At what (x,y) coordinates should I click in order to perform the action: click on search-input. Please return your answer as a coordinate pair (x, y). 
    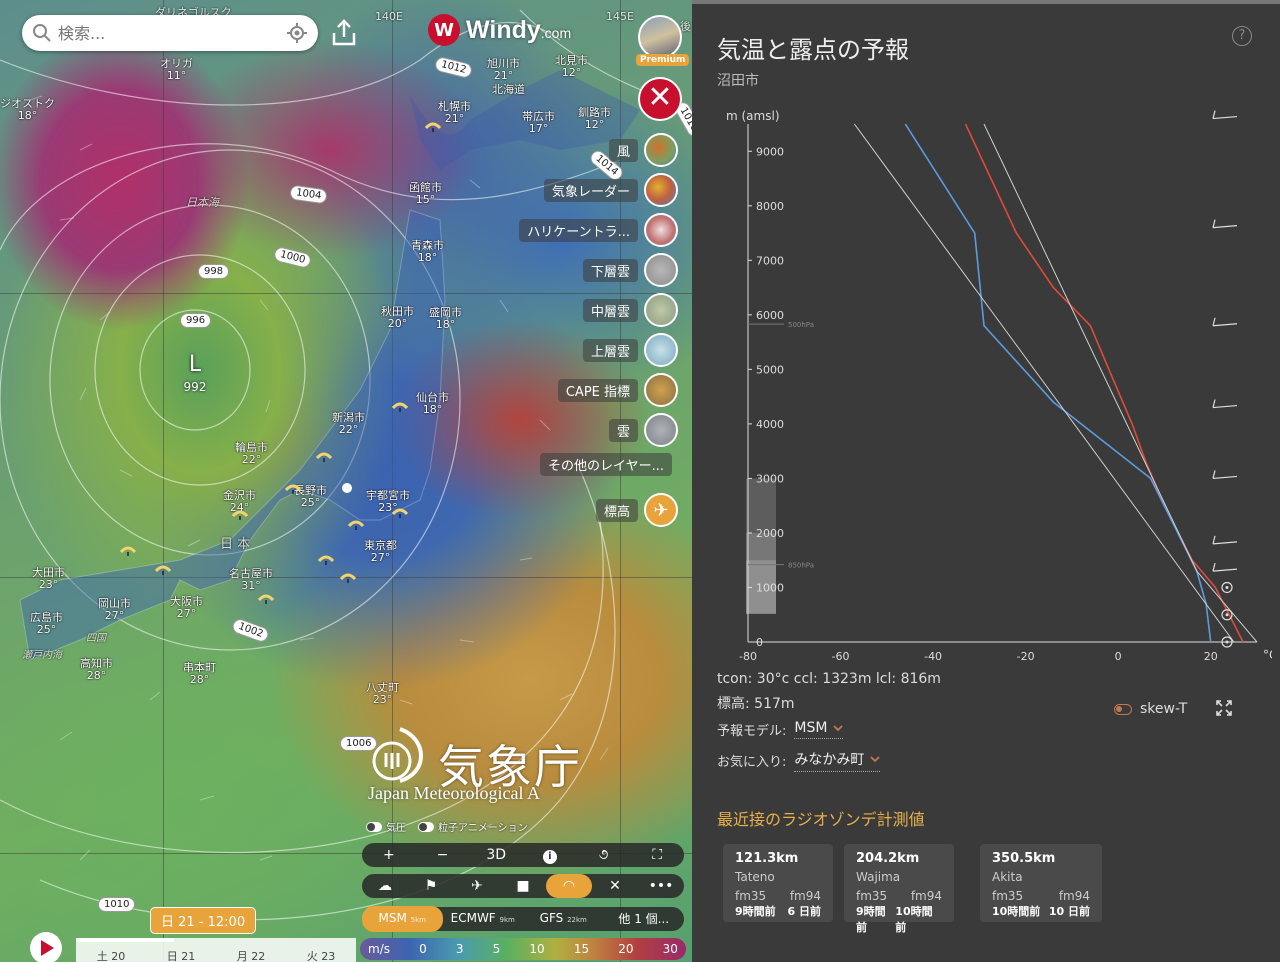
    Looking at the image, I should click on (172, 33).